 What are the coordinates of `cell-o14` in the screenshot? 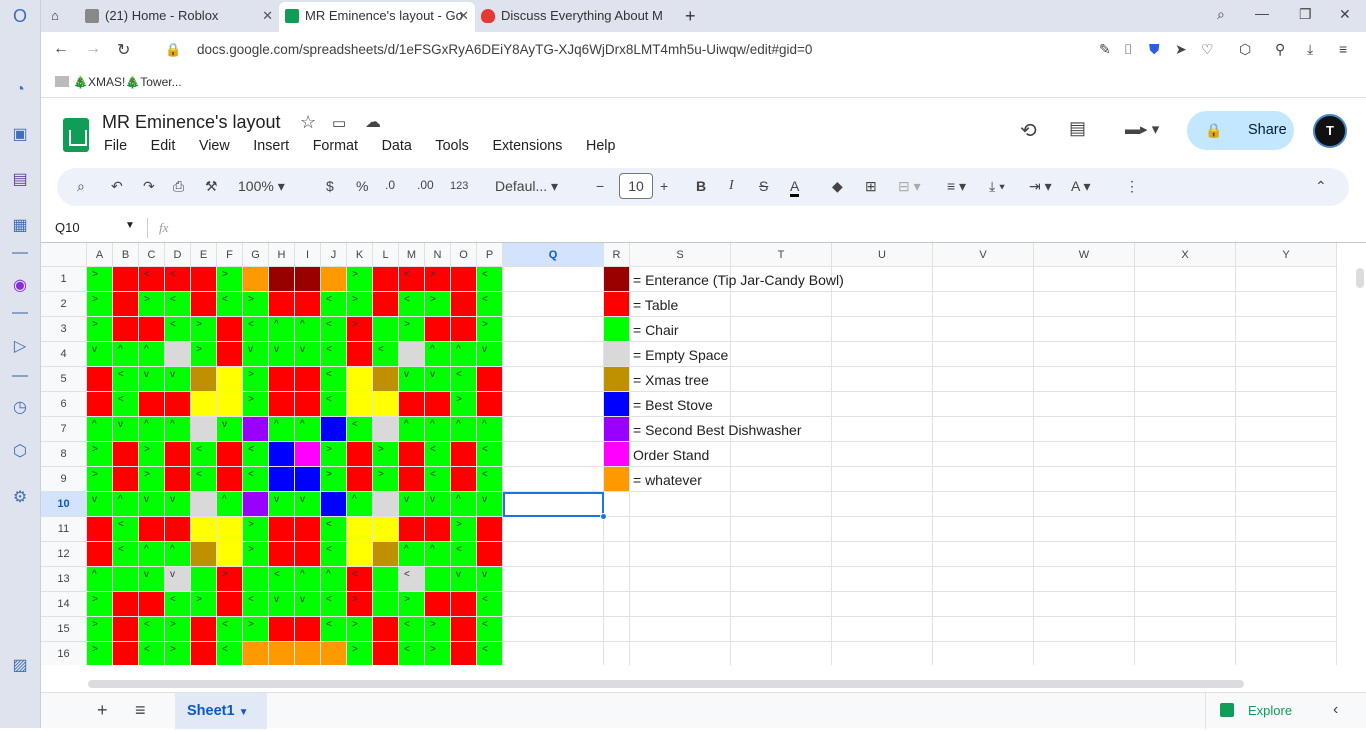 It's located at (464, 604).